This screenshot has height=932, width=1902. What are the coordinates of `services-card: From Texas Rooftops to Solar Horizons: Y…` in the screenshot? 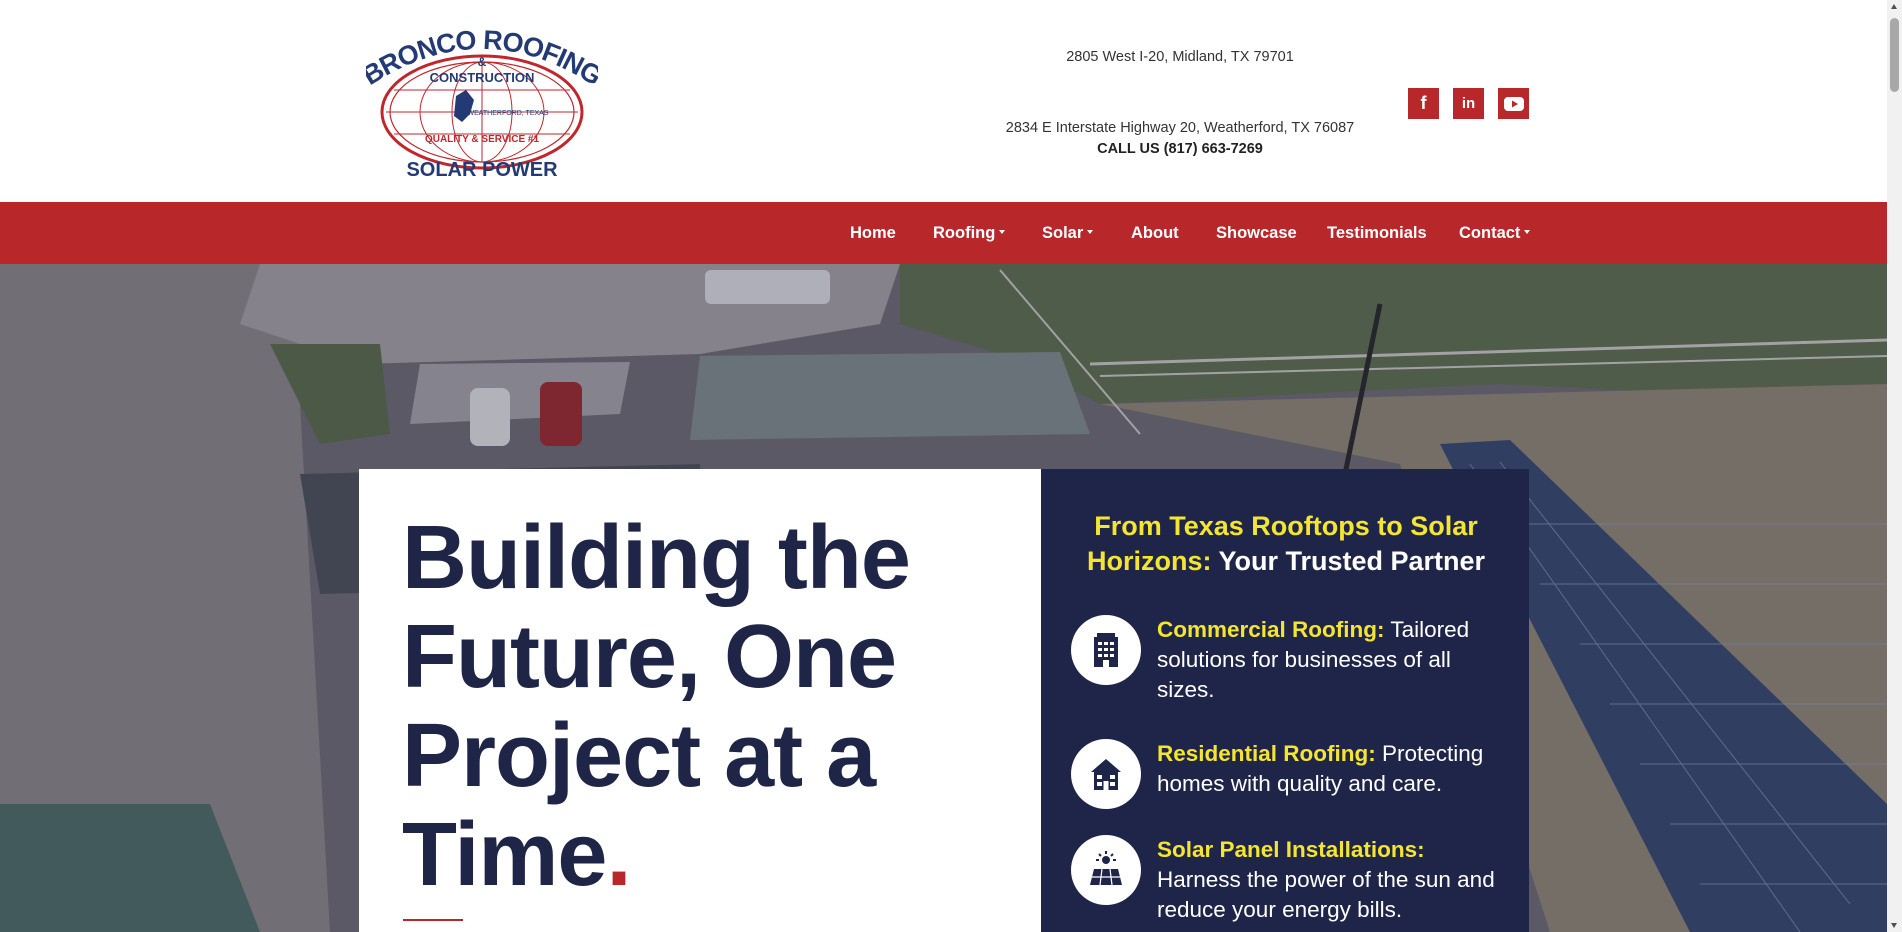 It's located at (1285, 700).